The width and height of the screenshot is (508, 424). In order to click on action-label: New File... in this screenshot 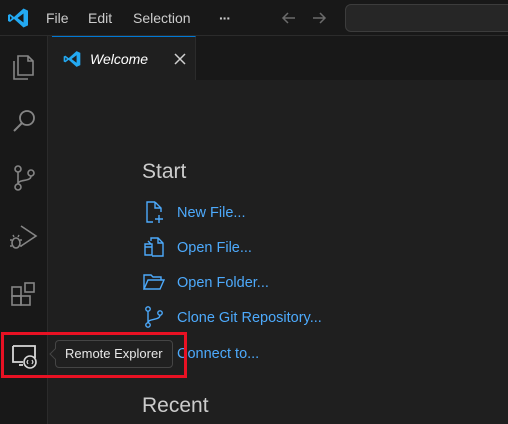, I will do `click(211, 213)`.